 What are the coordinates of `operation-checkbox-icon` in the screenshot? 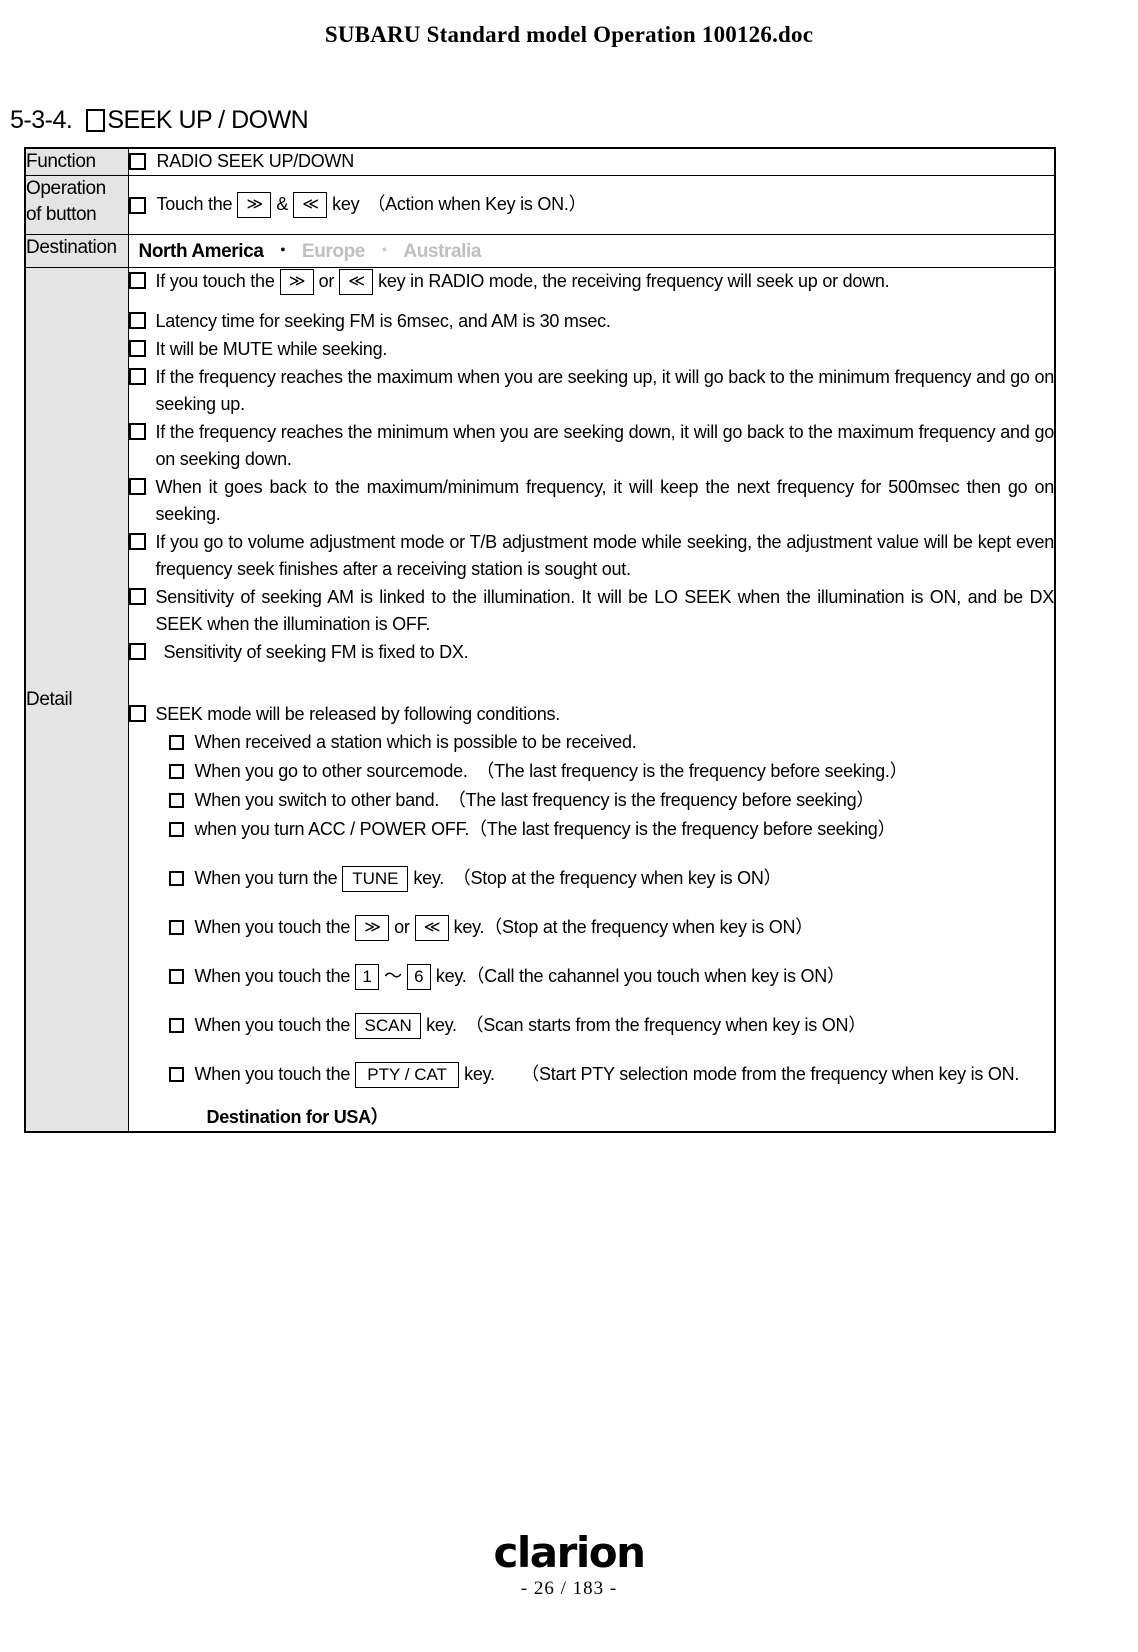 It's located at (137, 205).